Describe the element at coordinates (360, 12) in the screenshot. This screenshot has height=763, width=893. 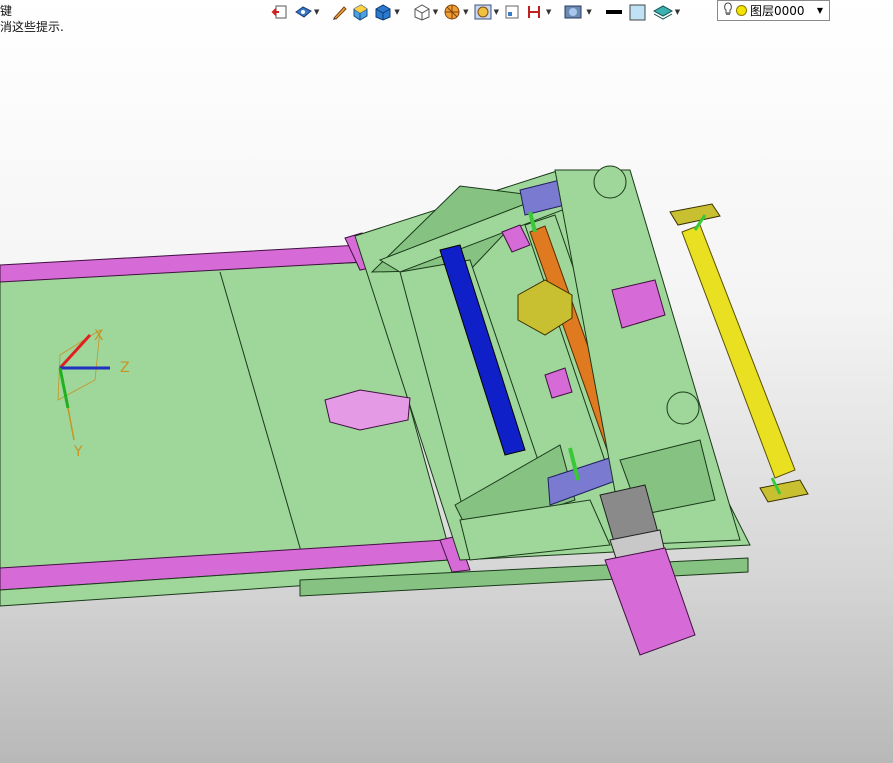
I see `shaded-box-icon` at that location.